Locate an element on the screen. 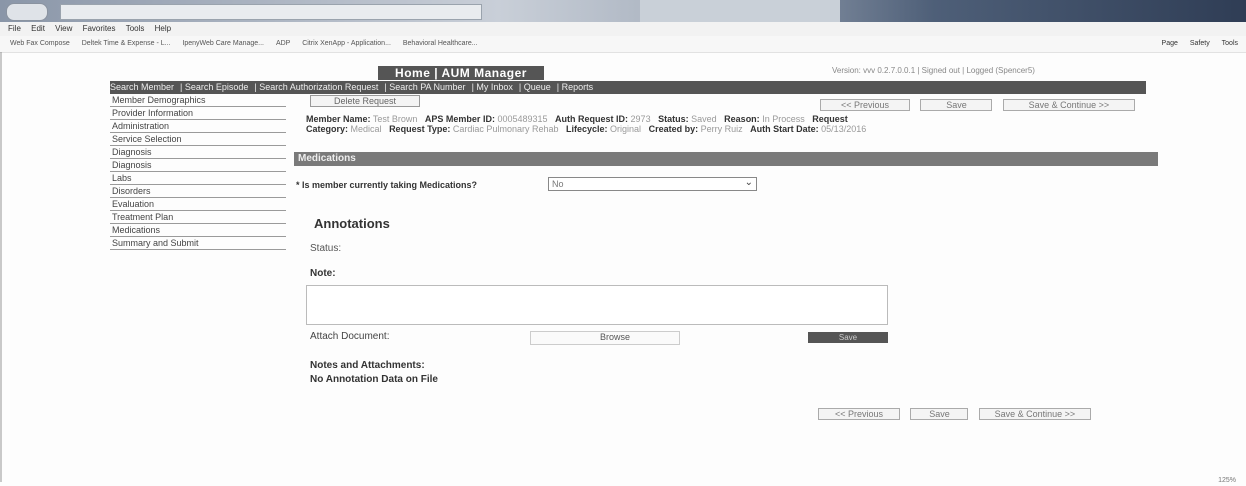 Image resolution: width=1246 pixels, height=486 pixels. zoom-level: 125% is located at coordinates (1227, 480).